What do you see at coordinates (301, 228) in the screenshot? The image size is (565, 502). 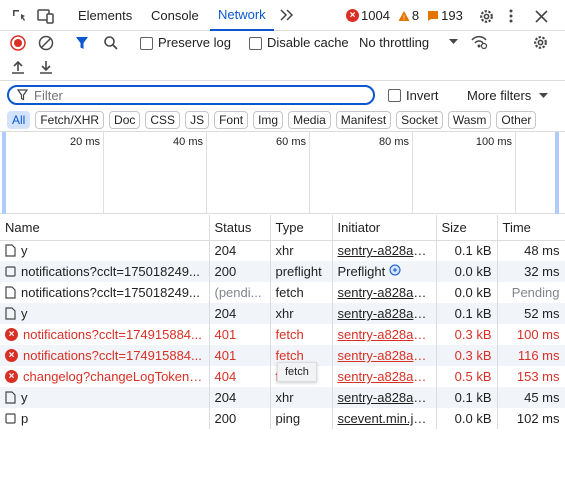 I see `column-header-type: Type` at bounding box center [301, 228].